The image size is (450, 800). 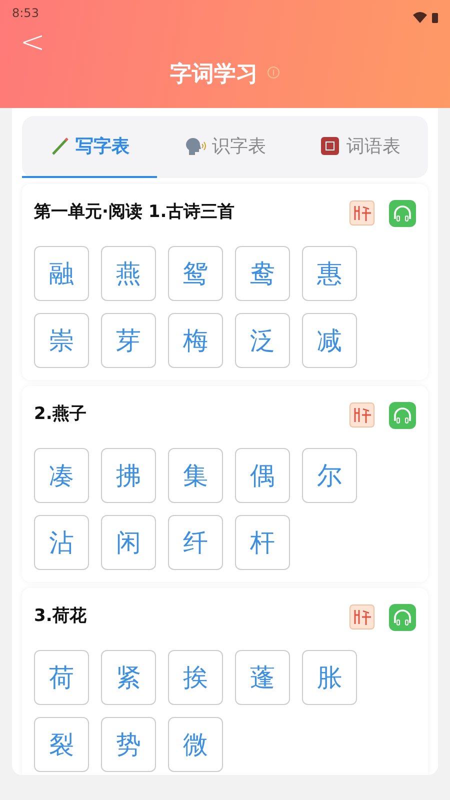 I want to click on character-tile: 集, so click(x=195, y=475).